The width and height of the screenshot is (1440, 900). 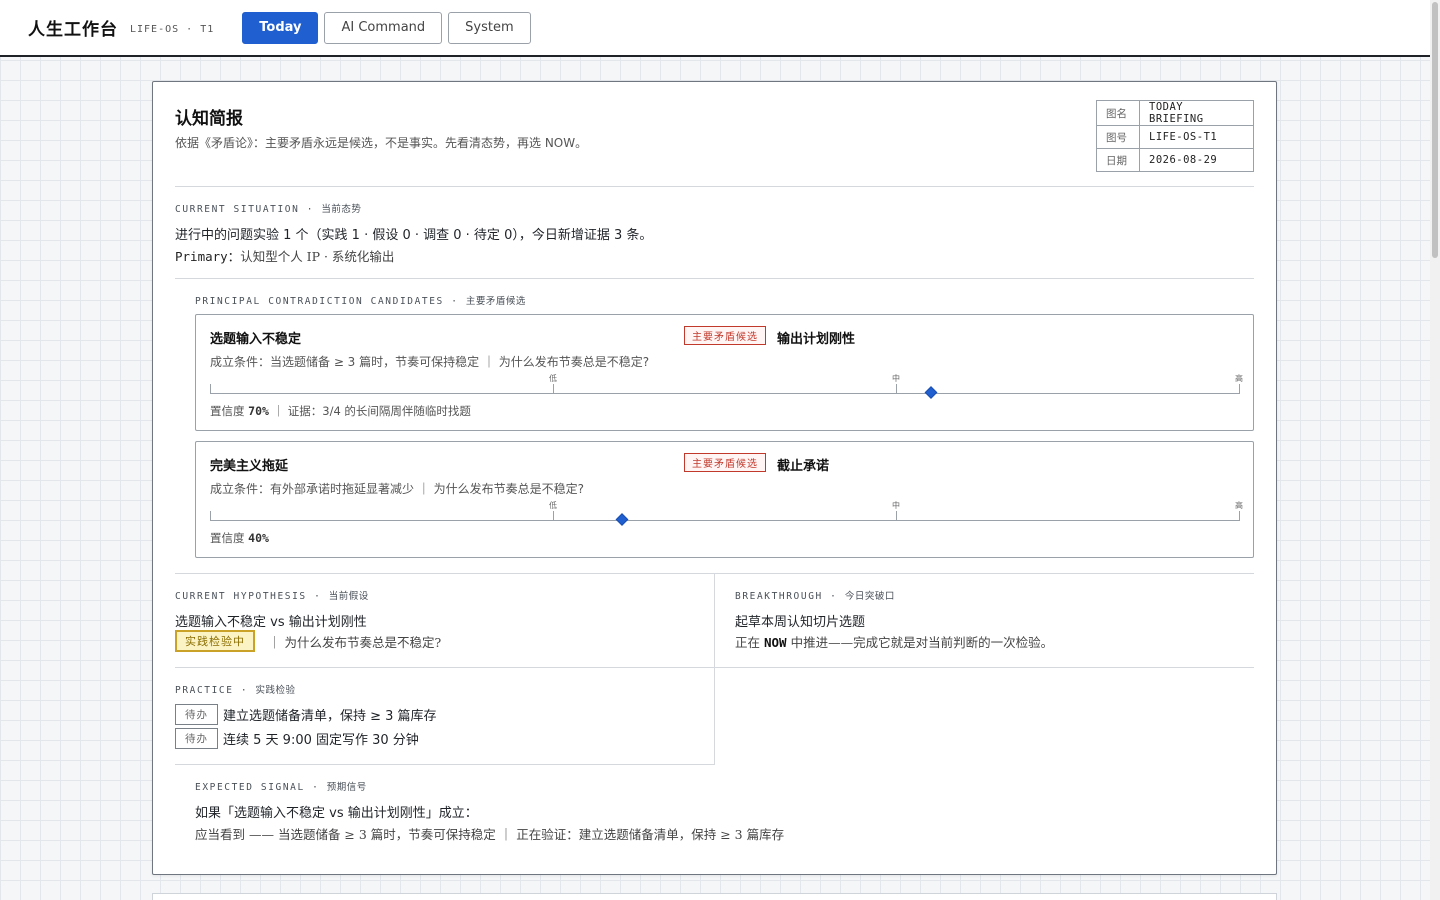 What do you see at coordinates (172, 29) in the screenshot?
I see `app-subtitle: LIFE-OS · T1` at bounding box center [172, 29].